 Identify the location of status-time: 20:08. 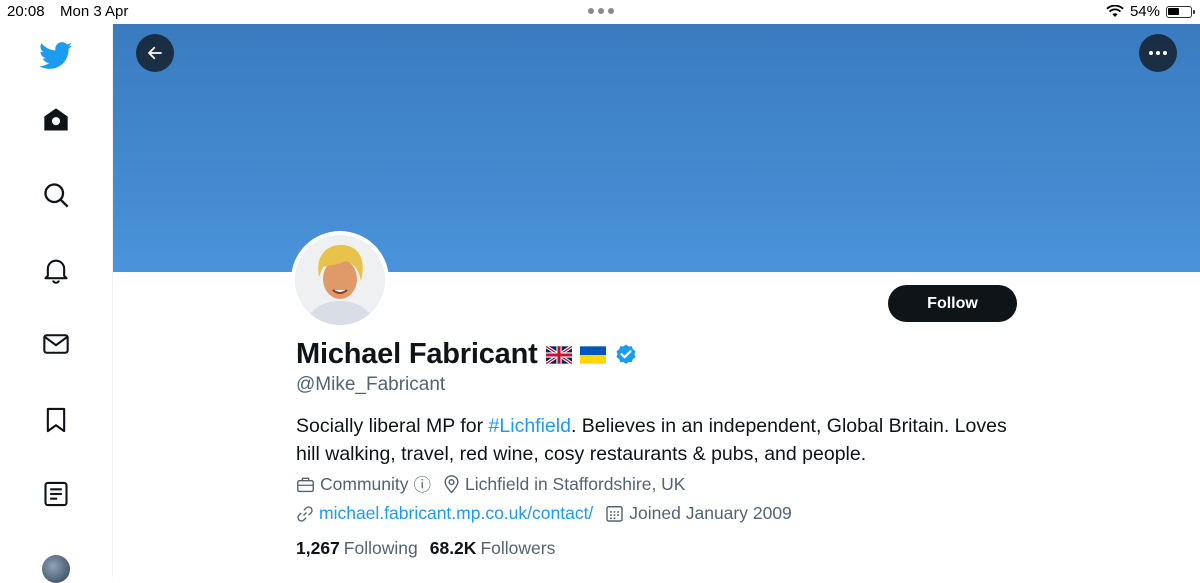
(26, 11).